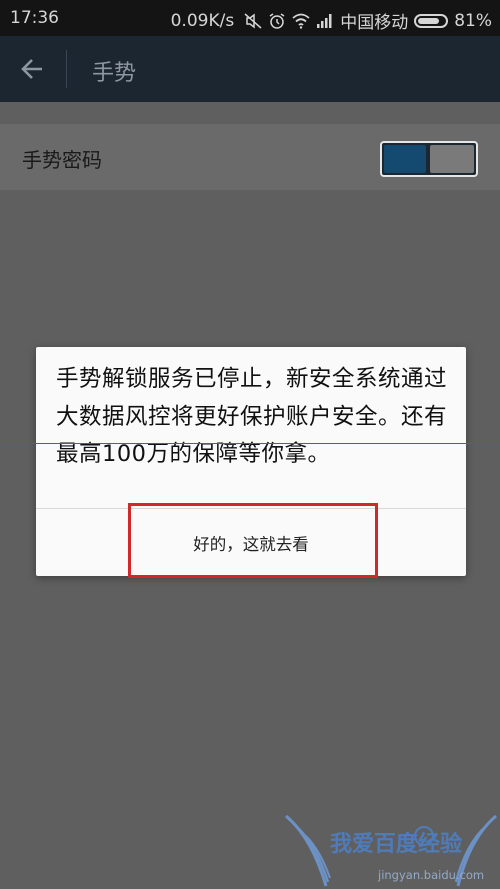 This screenshot has width=500, height=889. What do you see at coordinates (114, 73) in the screenshot?
I see `page-title: 手势` at bounding box center [114, 73].